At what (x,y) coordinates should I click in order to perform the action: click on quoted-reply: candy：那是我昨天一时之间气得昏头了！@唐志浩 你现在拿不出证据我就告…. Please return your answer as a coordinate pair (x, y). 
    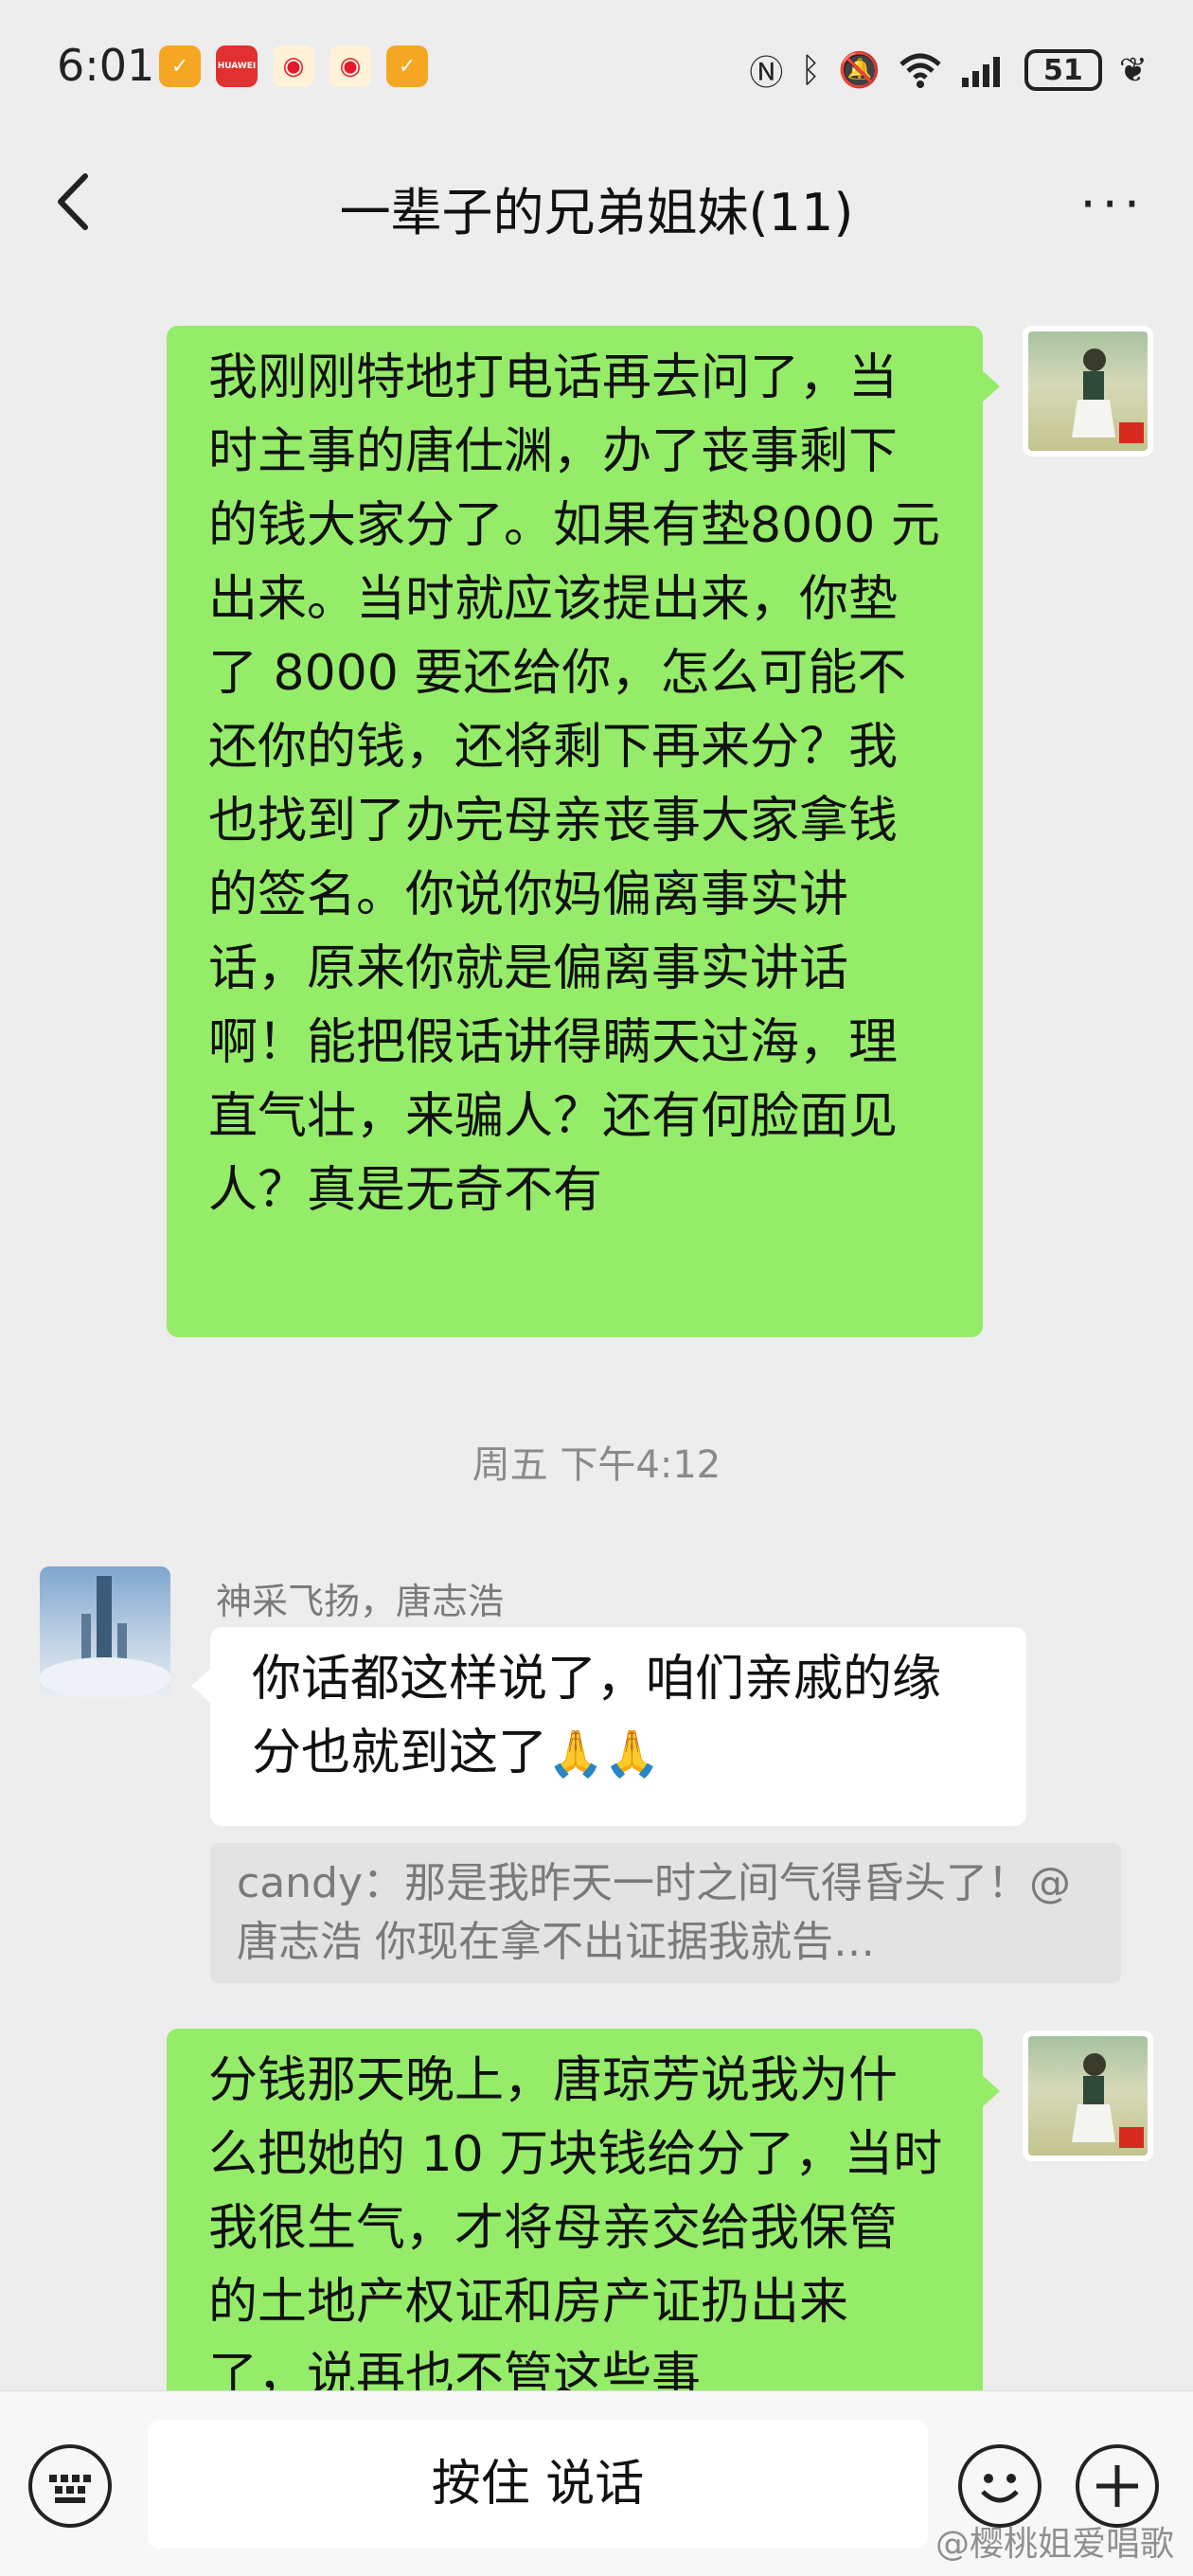
    Looking at the image, I should click on (665, 1913).